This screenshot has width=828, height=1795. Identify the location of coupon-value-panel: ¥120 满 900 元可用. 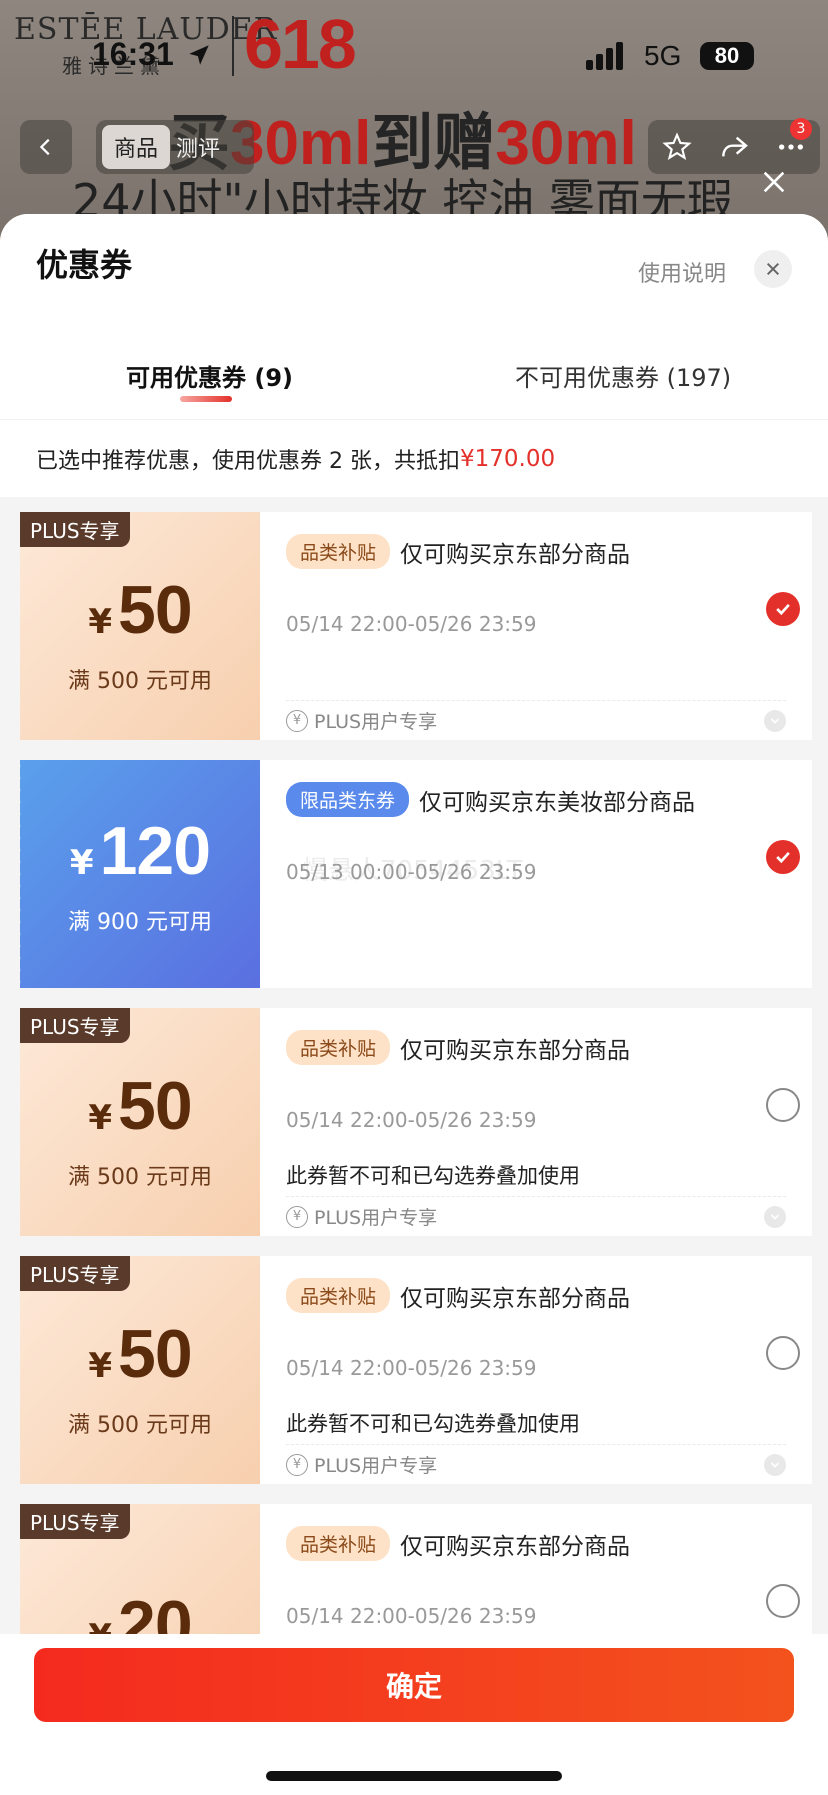
(138, 874).